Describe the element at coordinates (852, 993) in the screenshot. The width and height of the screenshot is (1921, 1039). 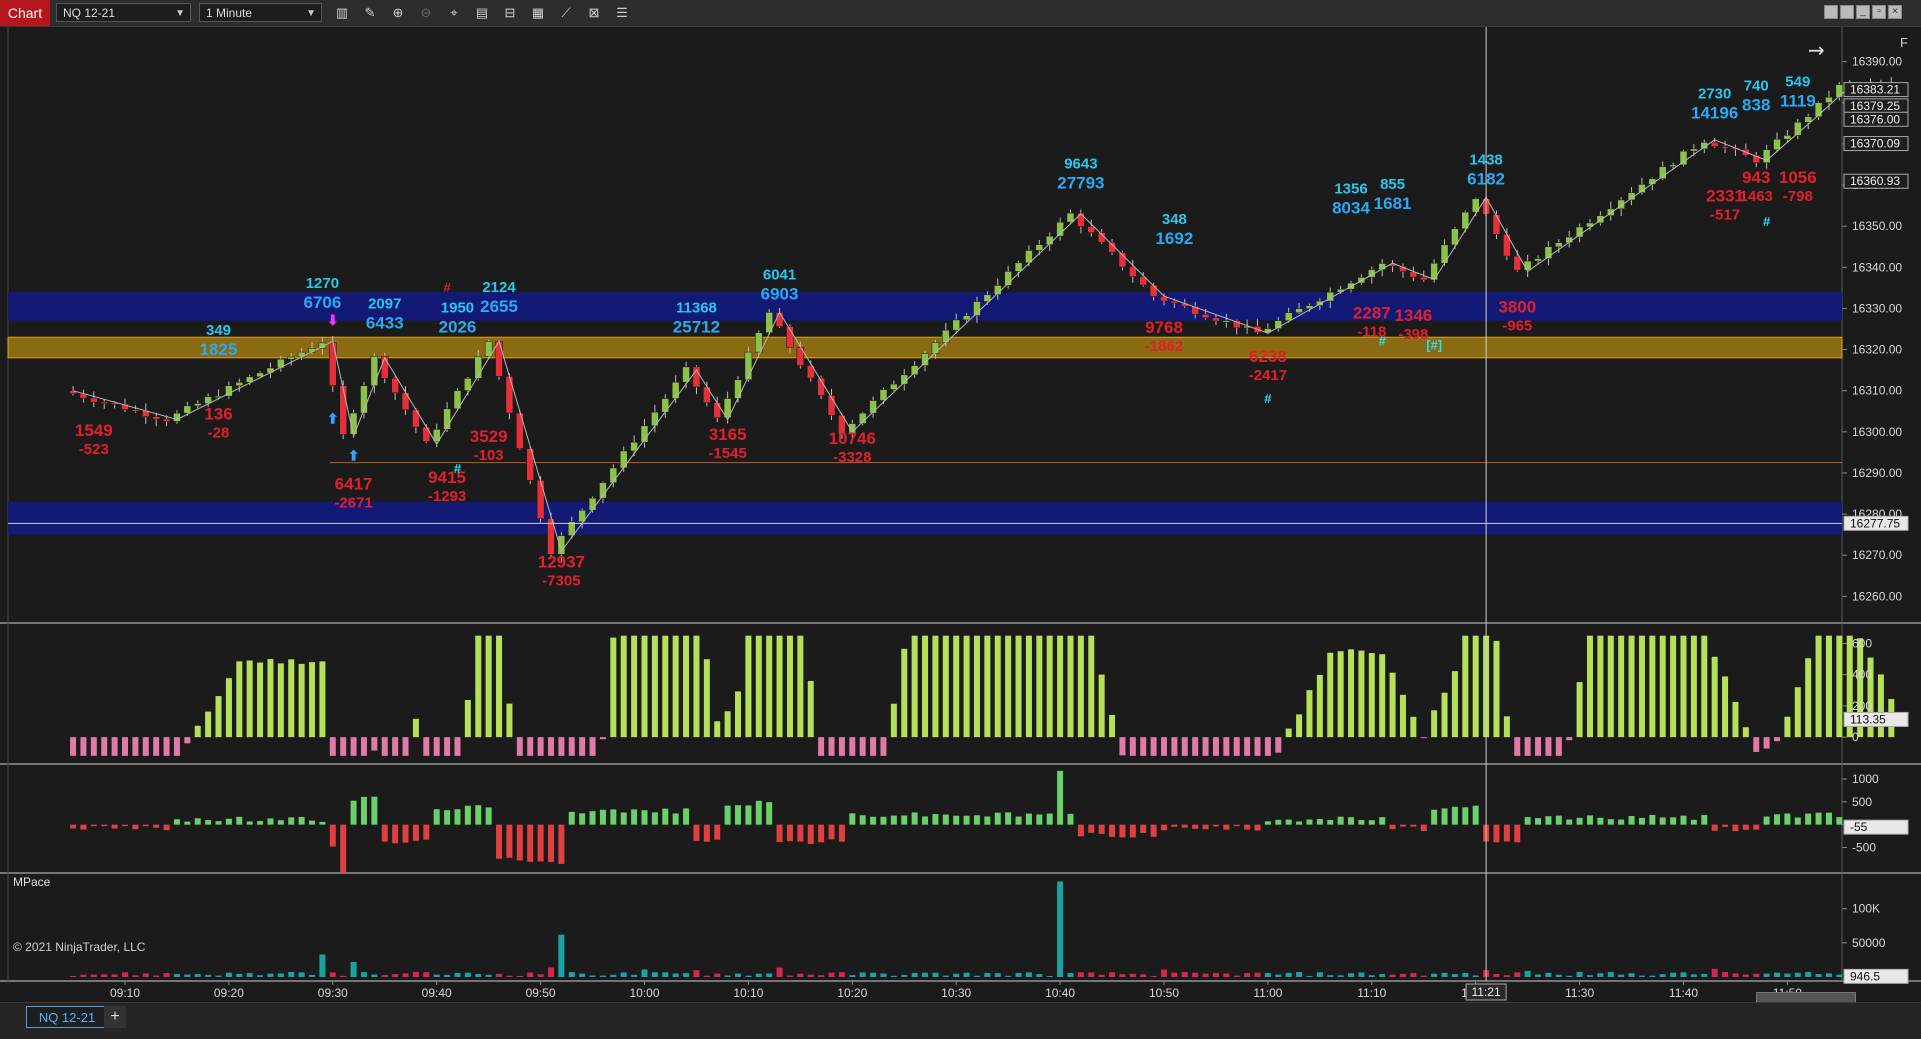
I see `time-tick-label: 10:20` at that location.